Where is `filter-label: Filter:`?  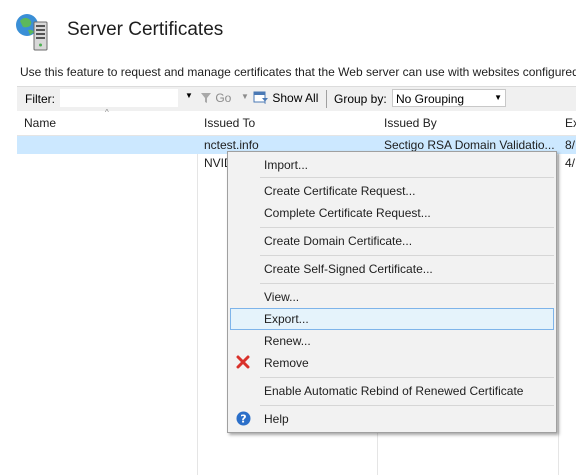 filter-label: Filter: is located at coordinates (40, 99).